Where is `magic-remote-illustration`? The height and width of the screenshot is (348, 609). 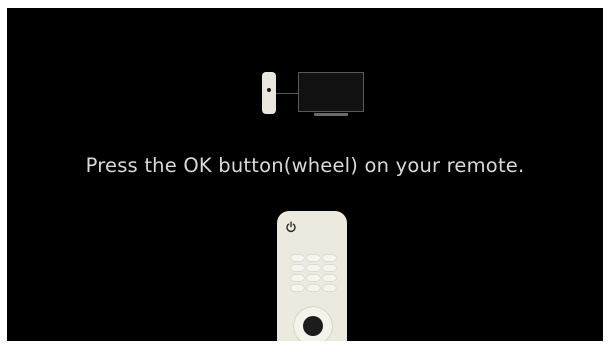
magic-remote-illustration is located at coordinates (312, 276).